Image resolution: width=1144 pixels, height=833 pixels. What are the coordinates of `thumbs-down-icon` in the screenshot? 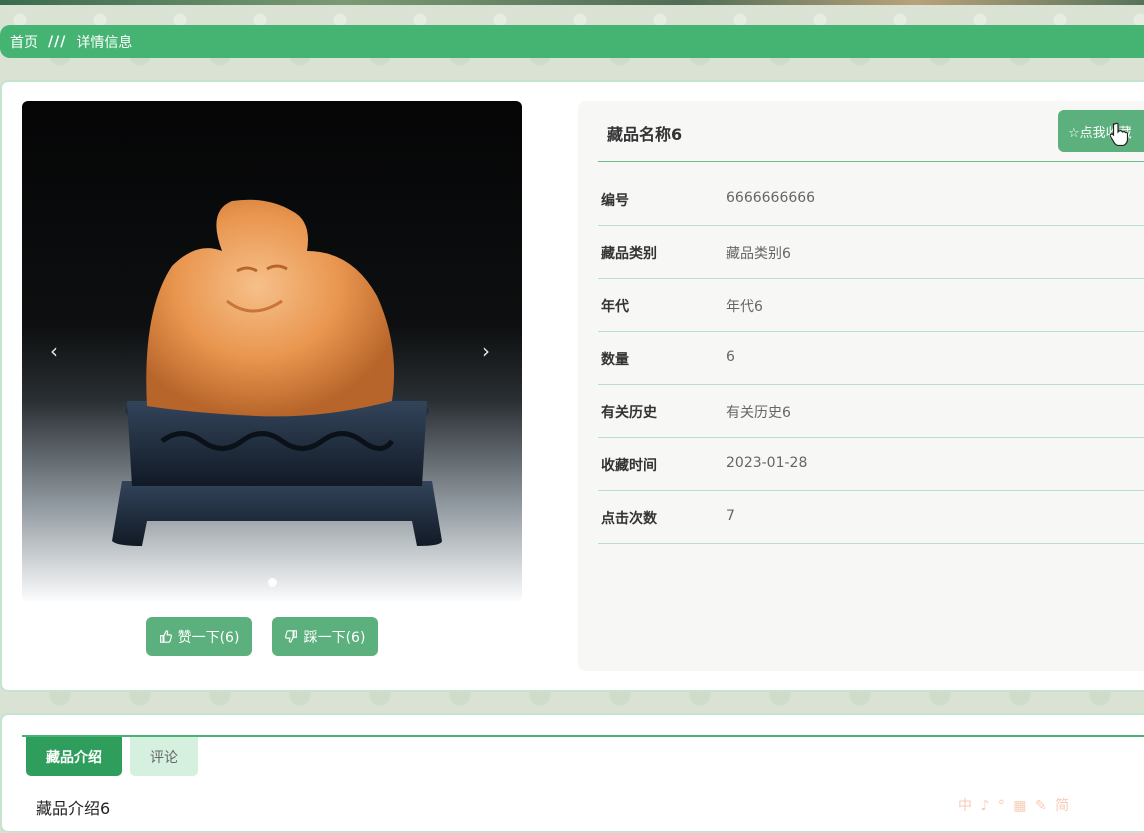 It's located at (290, 636).